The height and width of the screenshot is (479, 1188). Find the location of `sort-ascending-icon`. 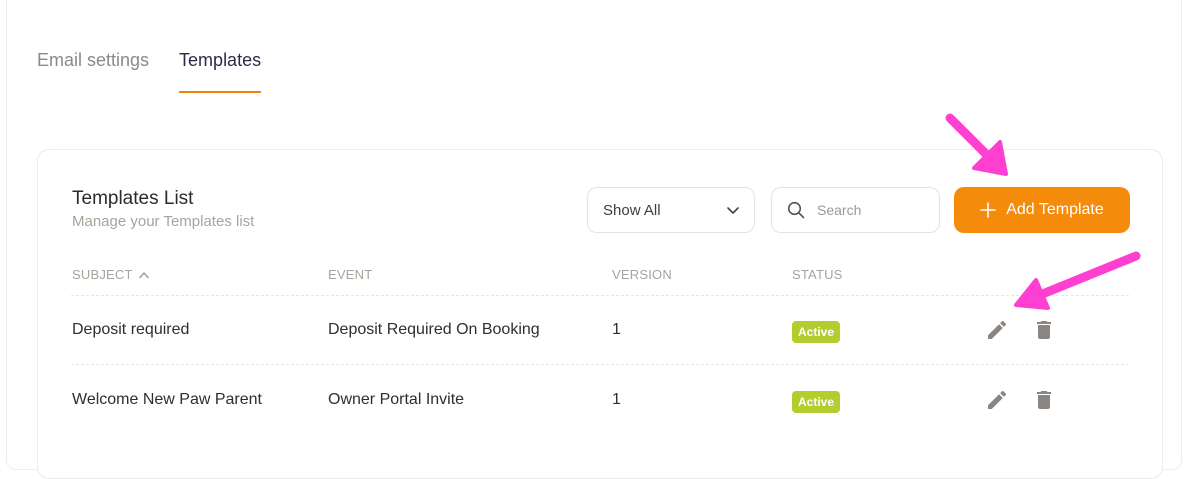

sort-ascending-icon is located at coordinates (143, 274).